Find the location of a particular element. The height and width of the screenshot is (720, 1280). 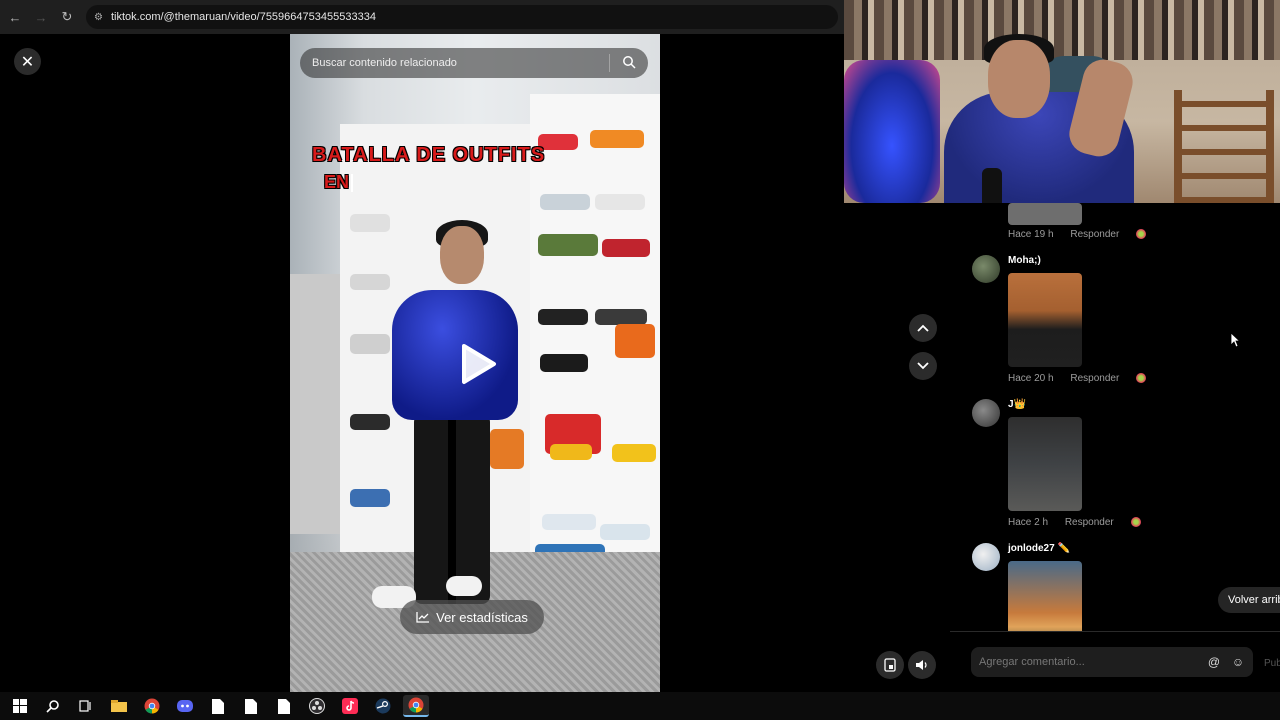

video-caption-text: EN is located at coordinates (337, 182).